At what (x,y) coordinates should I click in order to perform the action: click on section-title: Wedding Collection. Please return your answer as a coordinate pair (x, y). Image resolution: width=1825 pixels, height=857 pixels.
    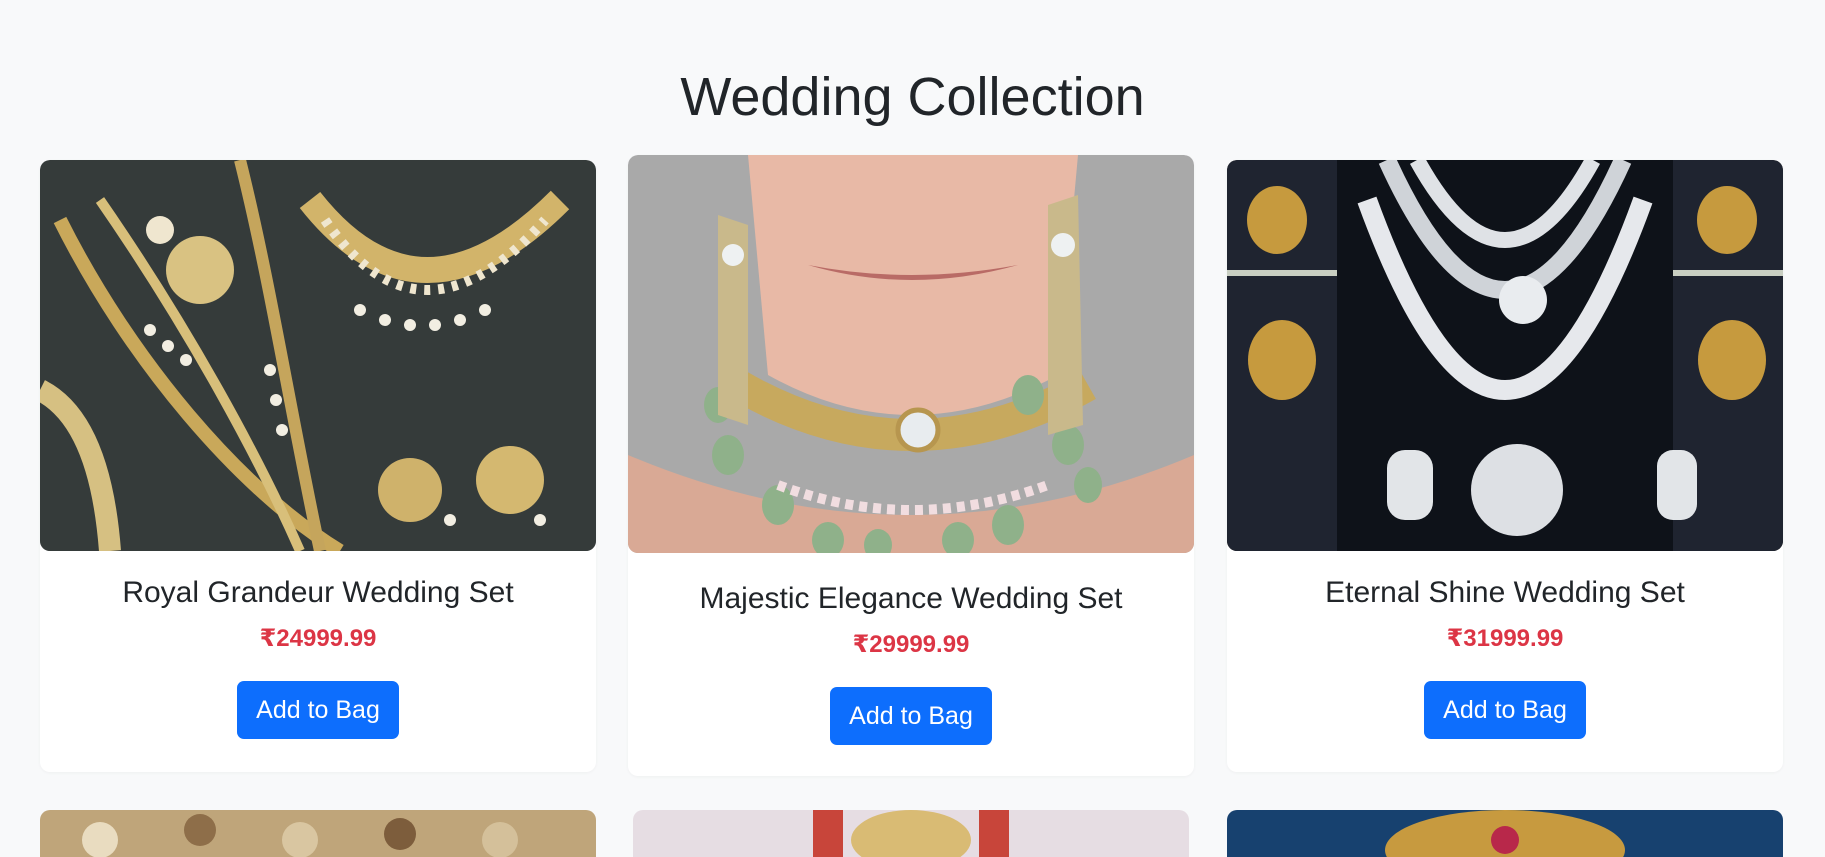
    Looking at the image, I should click on (912, 97).